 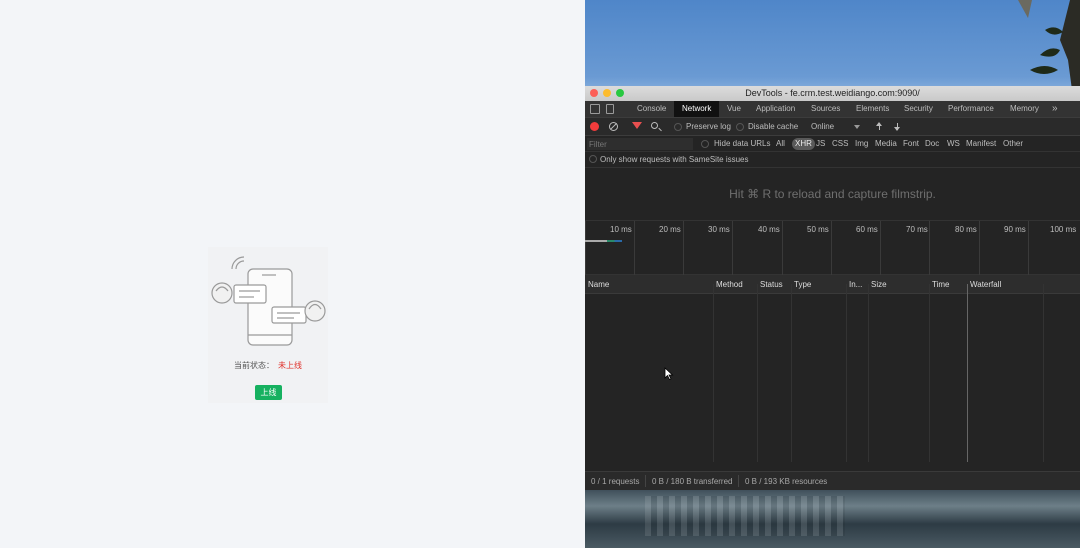 What do you see at coordinates (818, 229) in the screenshot?
I see `timeline-label: 50 ms` at bounding box center [818, 229].